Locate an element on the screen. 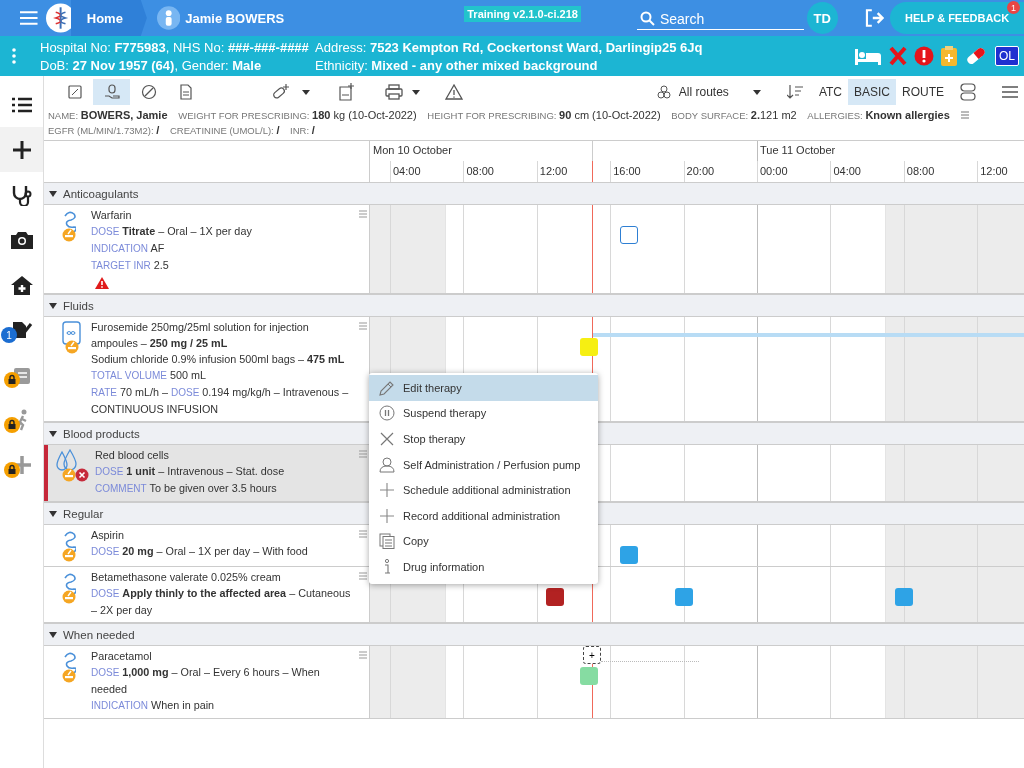  medication-name: Aspirin is located at coordinates (108, 535).